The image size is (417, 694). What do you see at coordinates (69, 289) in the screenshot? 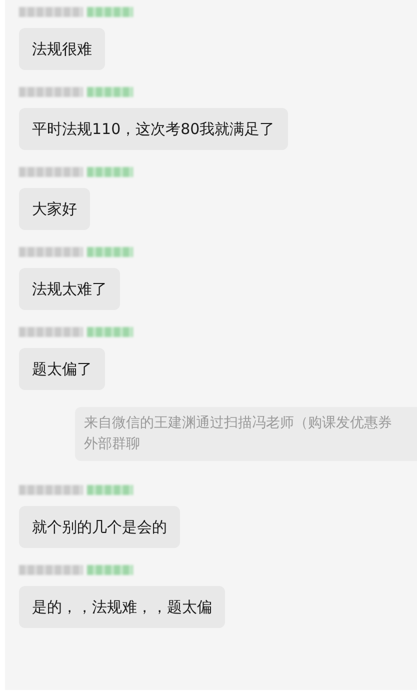
I see `message-bubble: 法规太难了` at bounding box center [69, 289].